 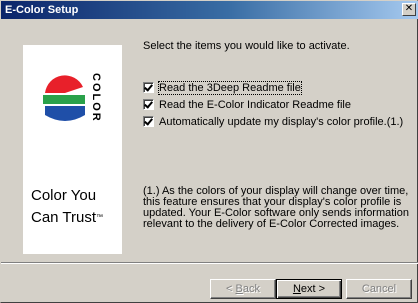 What do you see at coordinates (65, 113) in the screenshot?
I see `logo-blue-base` at bounding box center [65, 113].